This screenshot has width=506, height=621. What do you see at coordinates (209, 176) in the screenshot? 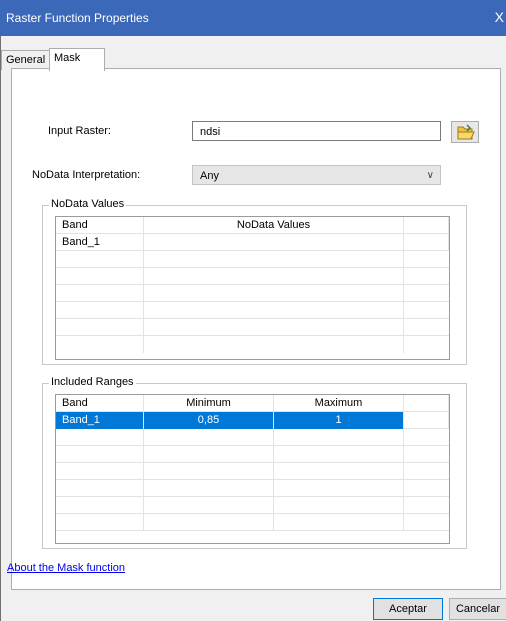
I see `nodata-interpretation-value: Any` at bounding box center [209, 176].